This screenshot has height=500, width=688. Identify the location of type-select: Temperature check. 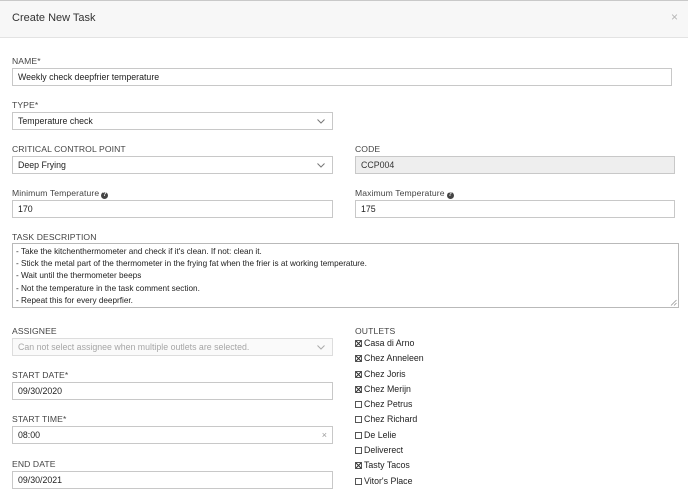
(172, 121).